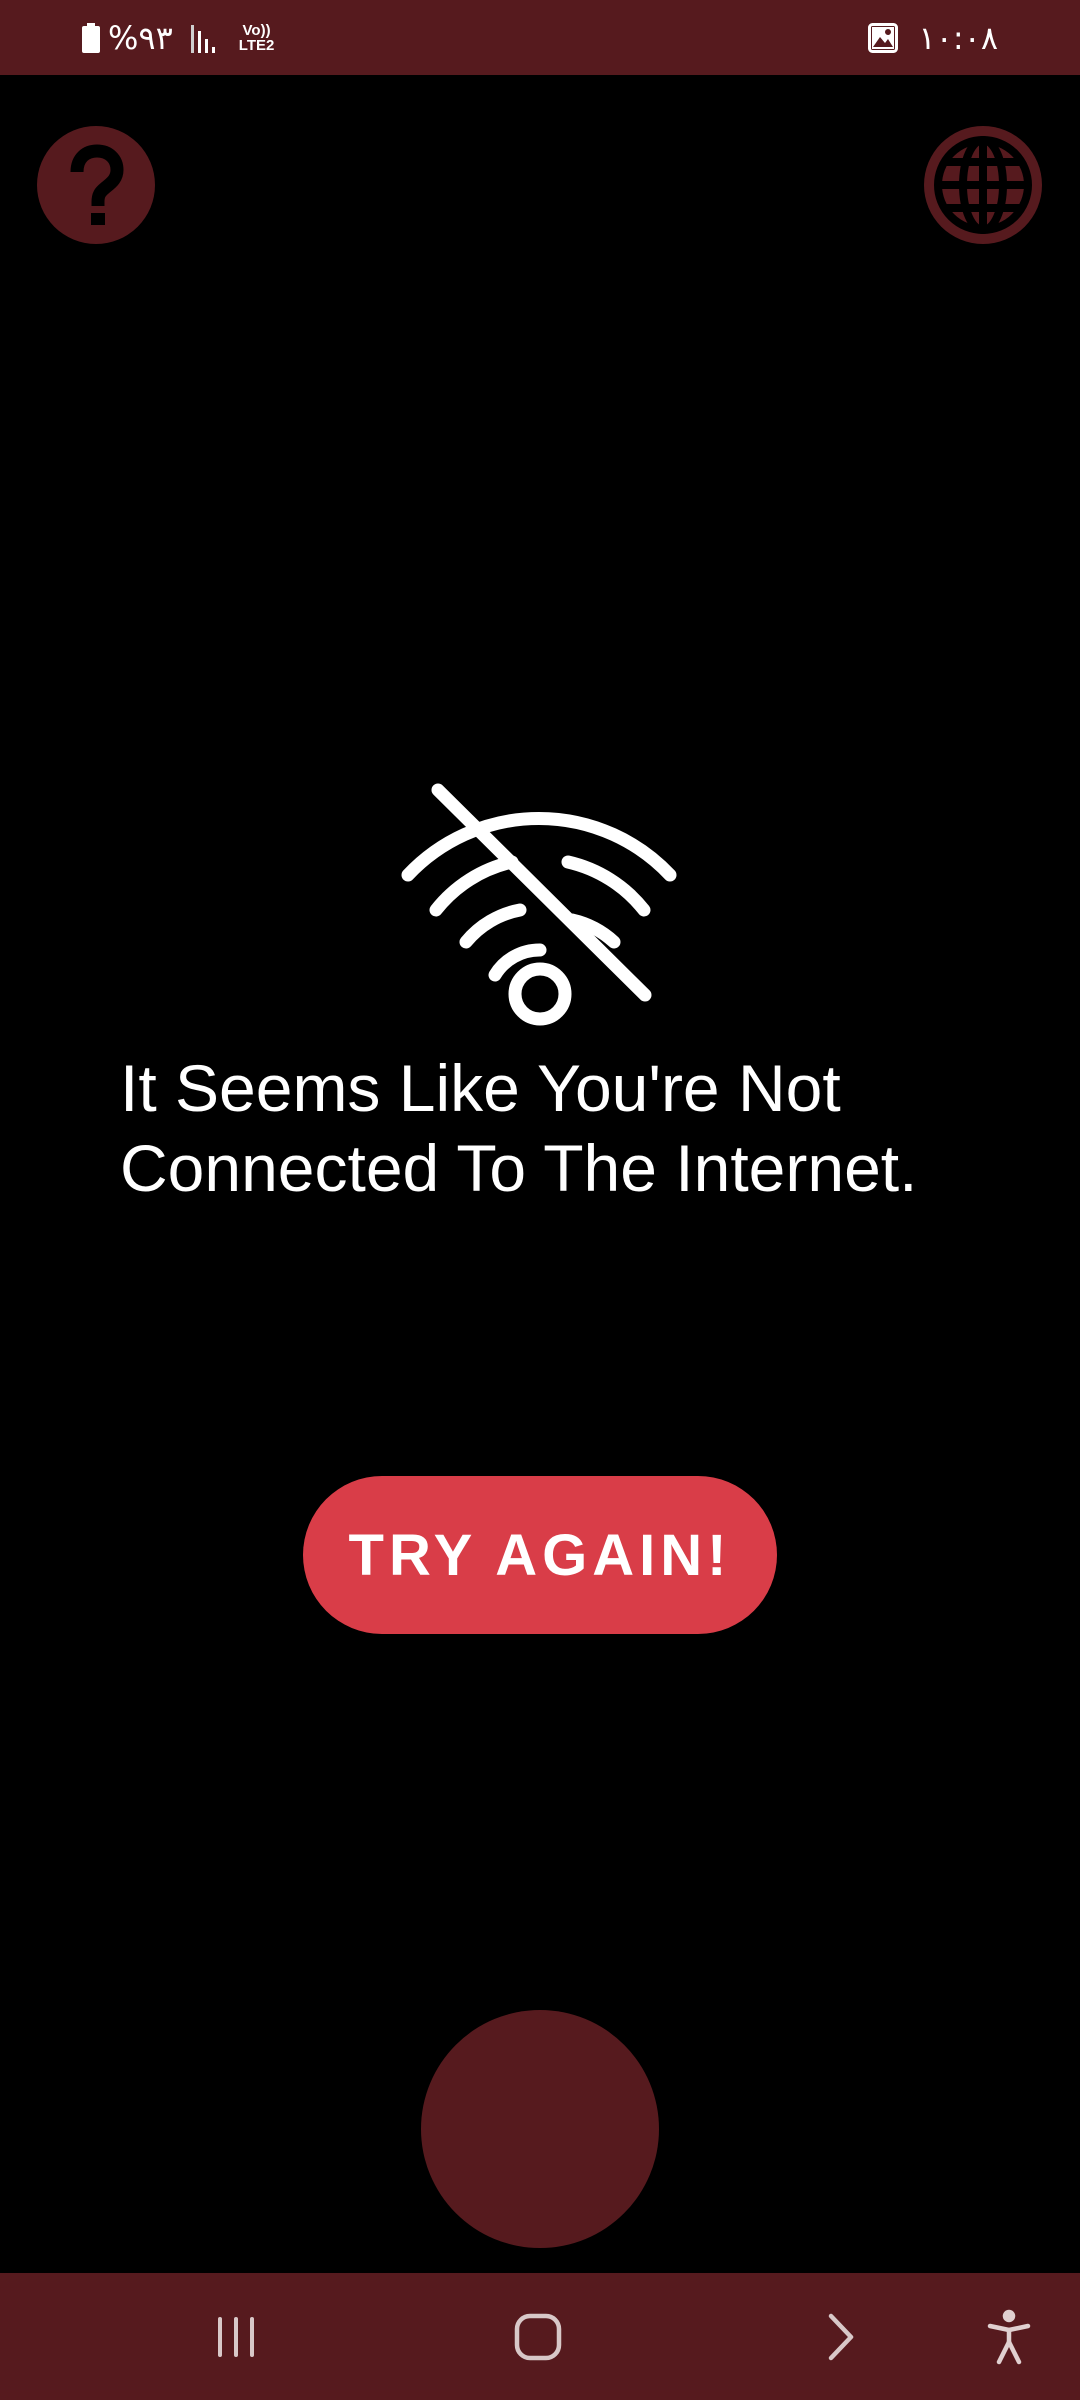  I want to click on back-chevron-icon, so click(841, 2336).